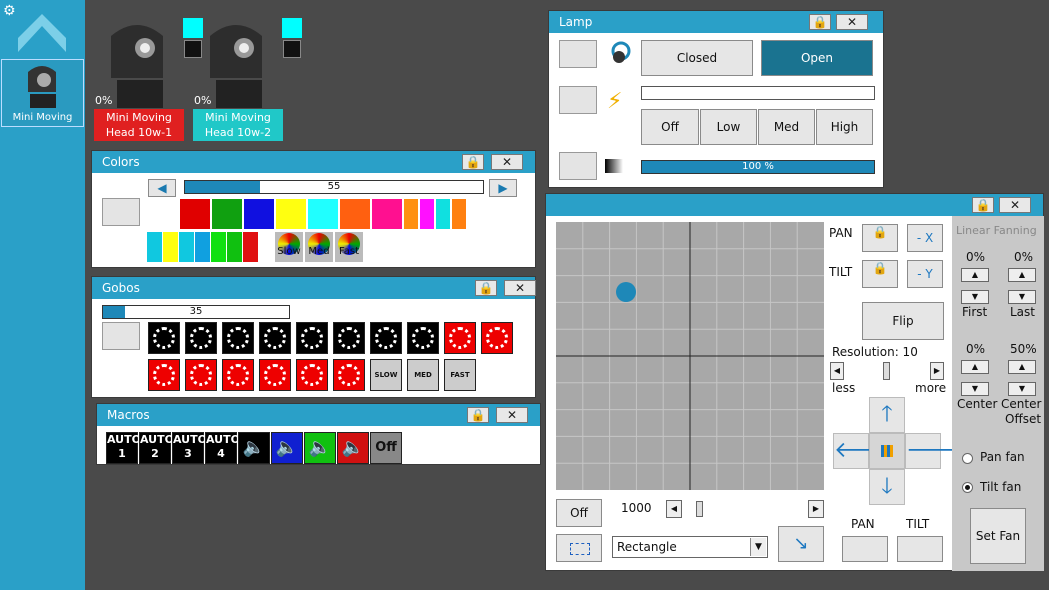 Image resolution: width=1049 pixels, height=590 pixels. Describe the element at coordinates (935, 451) in the screenshot. I see `arrow-right-button: 🡒` at that location.